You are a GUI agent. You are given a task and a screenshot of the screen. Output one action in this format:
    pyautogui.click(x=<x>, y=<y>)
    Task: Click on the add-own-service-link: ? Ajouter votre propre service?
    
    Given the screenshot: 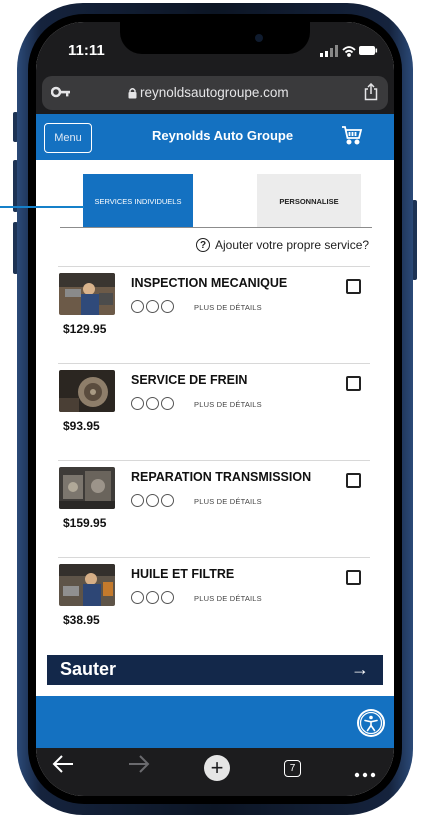 What is the action you would take?
    pyautogui.click(x=282, y=245)
    